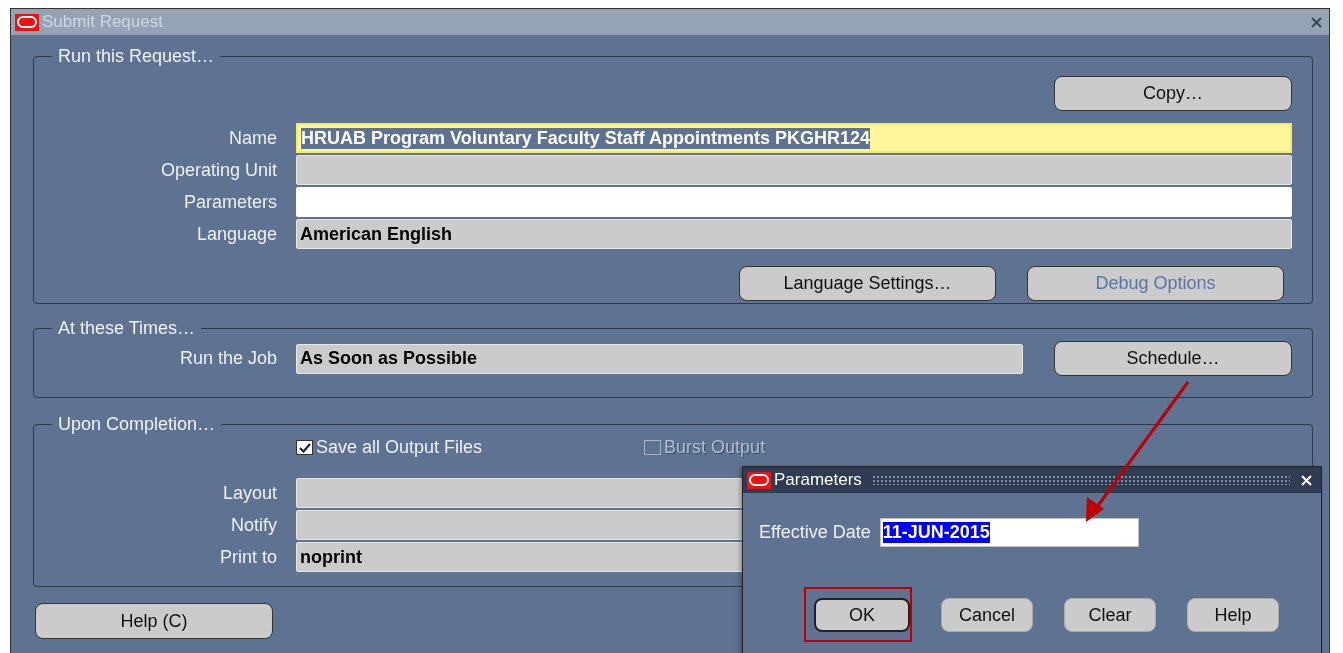 This screenshot has width=1343, height=653. What do you see at coordinates (229, 202) in the screenshot?
I see `field-label: Parameters` at bounding box center [229, 202].